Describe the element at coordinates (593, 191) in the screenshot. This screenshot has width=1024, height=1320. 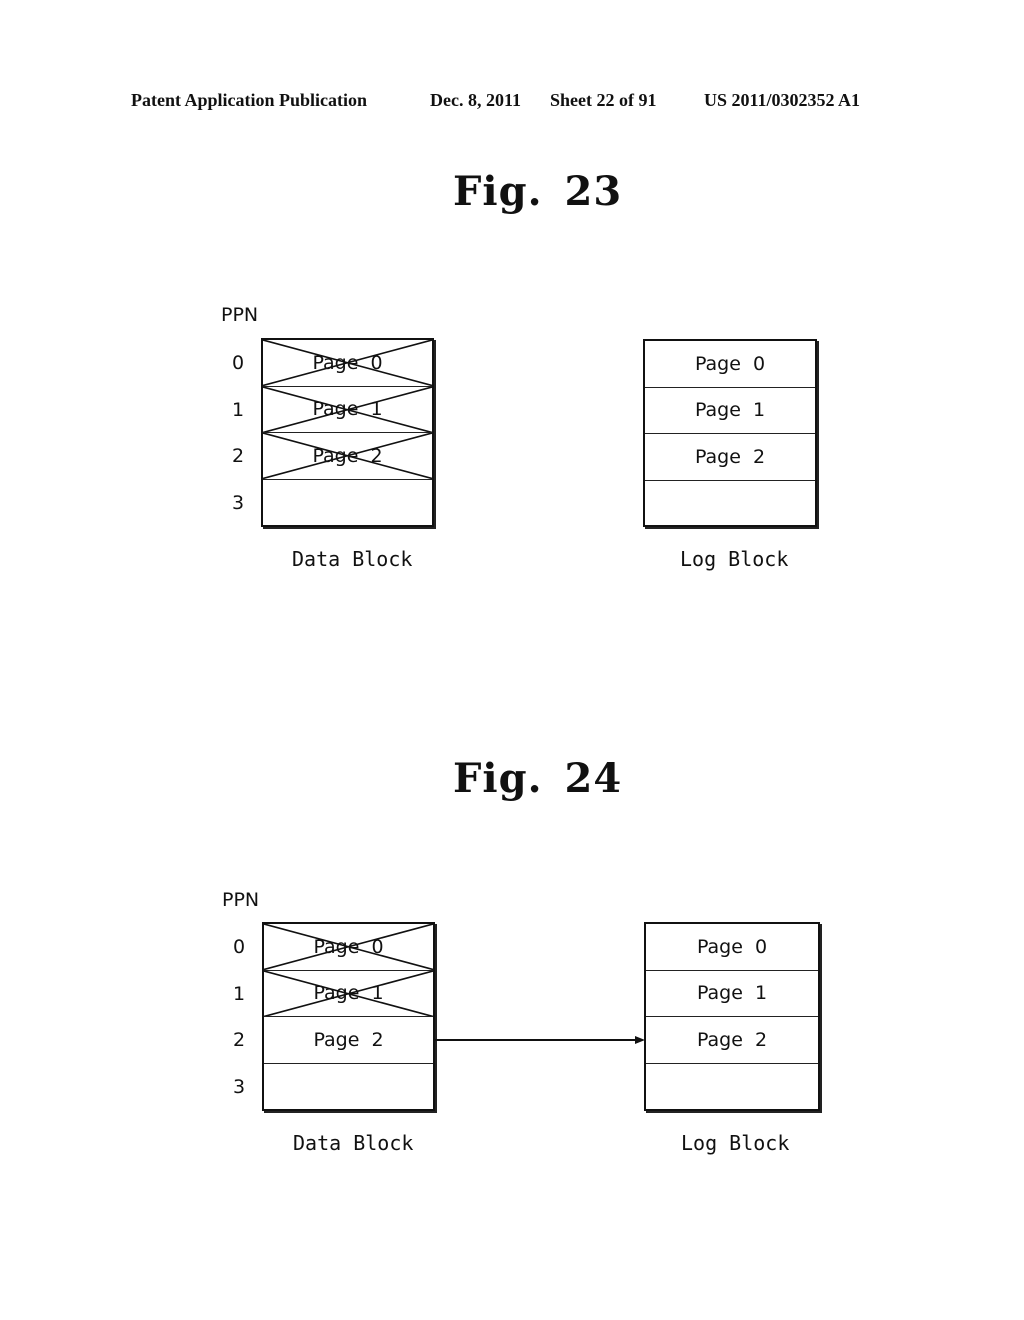
I see `figure-number: 23` at that location.